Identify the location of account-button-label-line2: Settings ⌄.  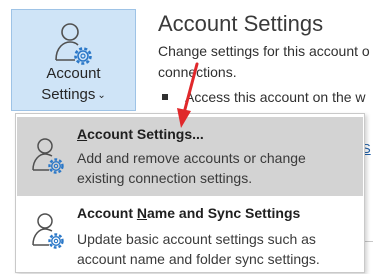
(73, 94).